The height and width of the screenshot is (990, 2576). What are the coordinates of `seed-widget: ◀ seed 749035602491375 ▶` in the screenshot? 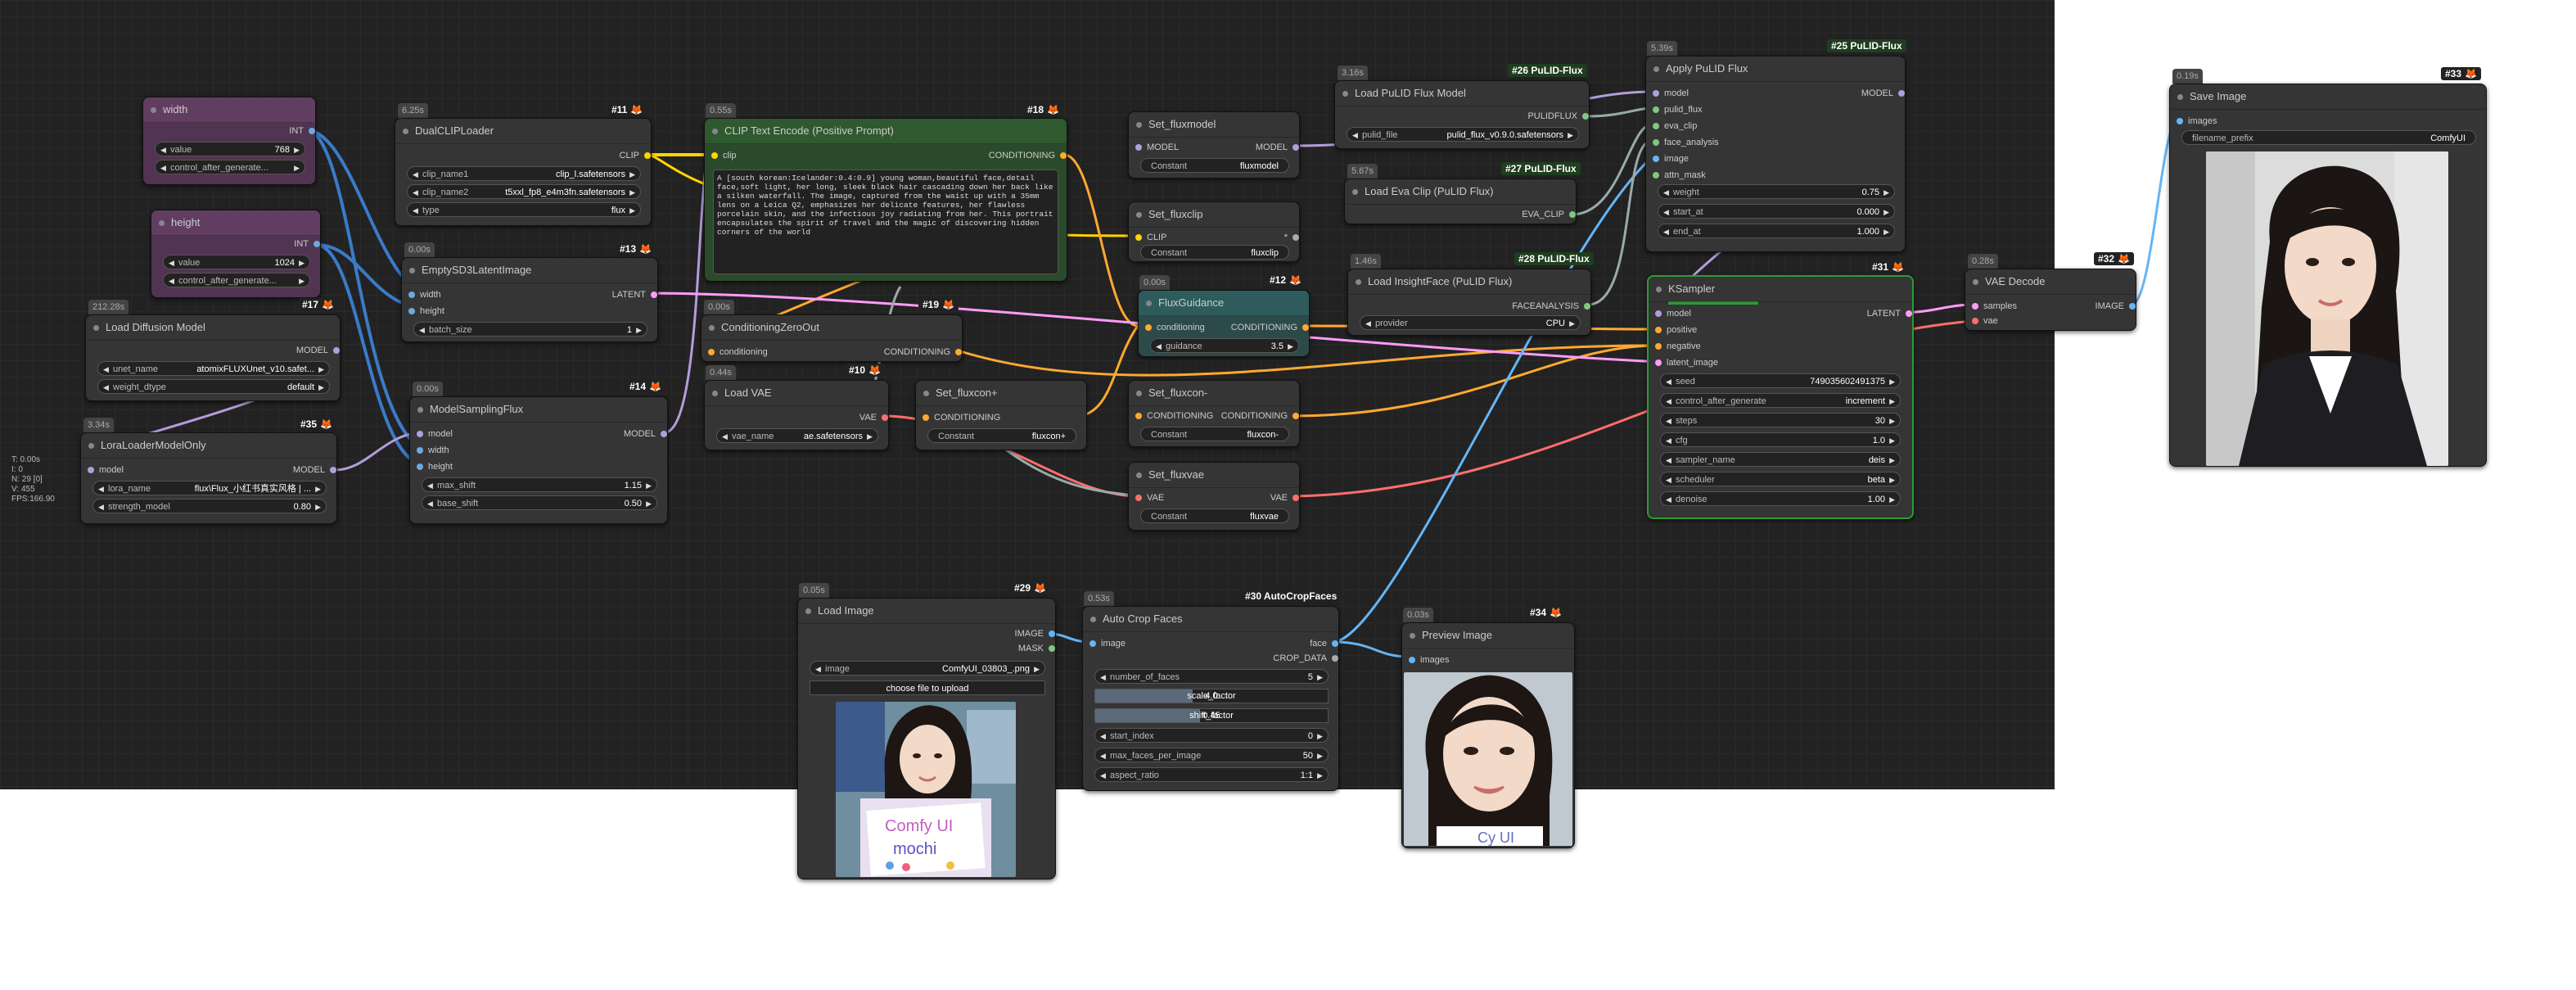 It's located at (1780, 380).